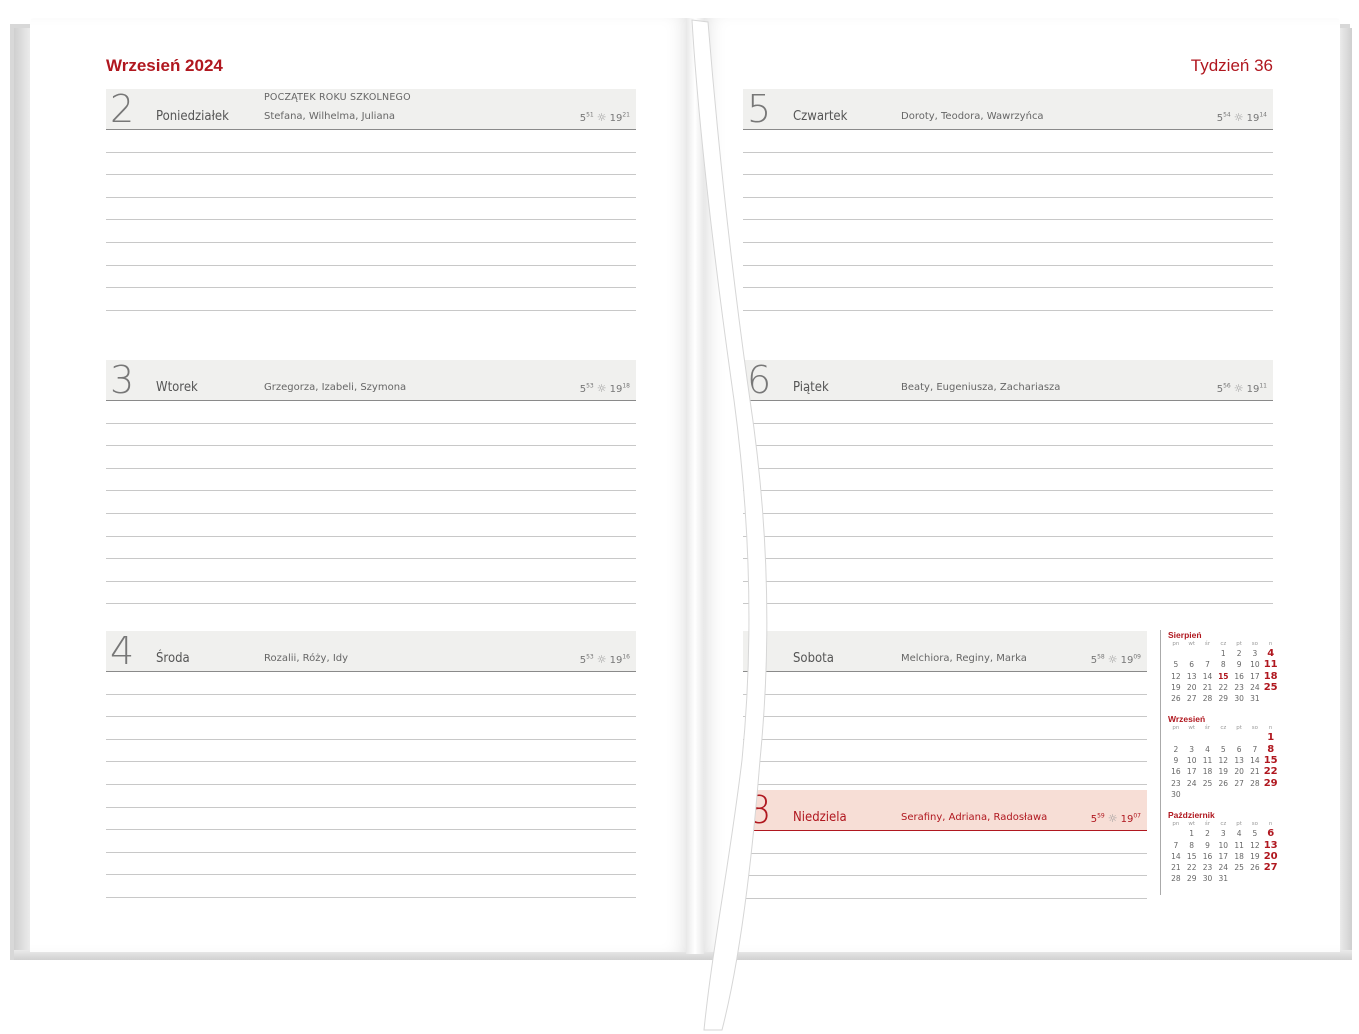 Image resolution: width=1359 pixels, height=1034 pixels. I want to click on bookmark-ribbon, so click(729, 525).